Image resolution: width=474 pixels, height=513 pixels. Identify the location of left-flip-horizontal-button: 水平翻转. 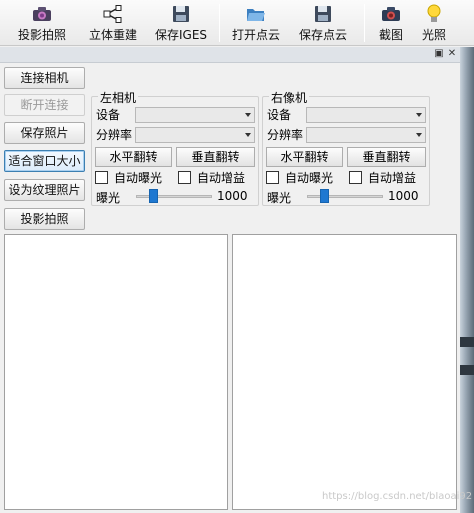
(133, 157).